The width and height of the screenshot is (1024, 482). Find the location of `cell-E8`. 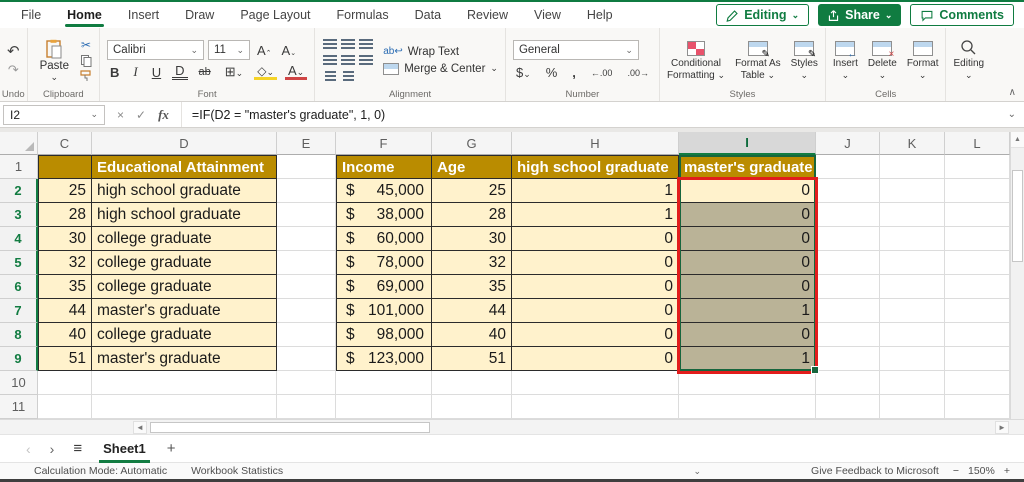

cell-E8 is located at coordinates (306, 335).